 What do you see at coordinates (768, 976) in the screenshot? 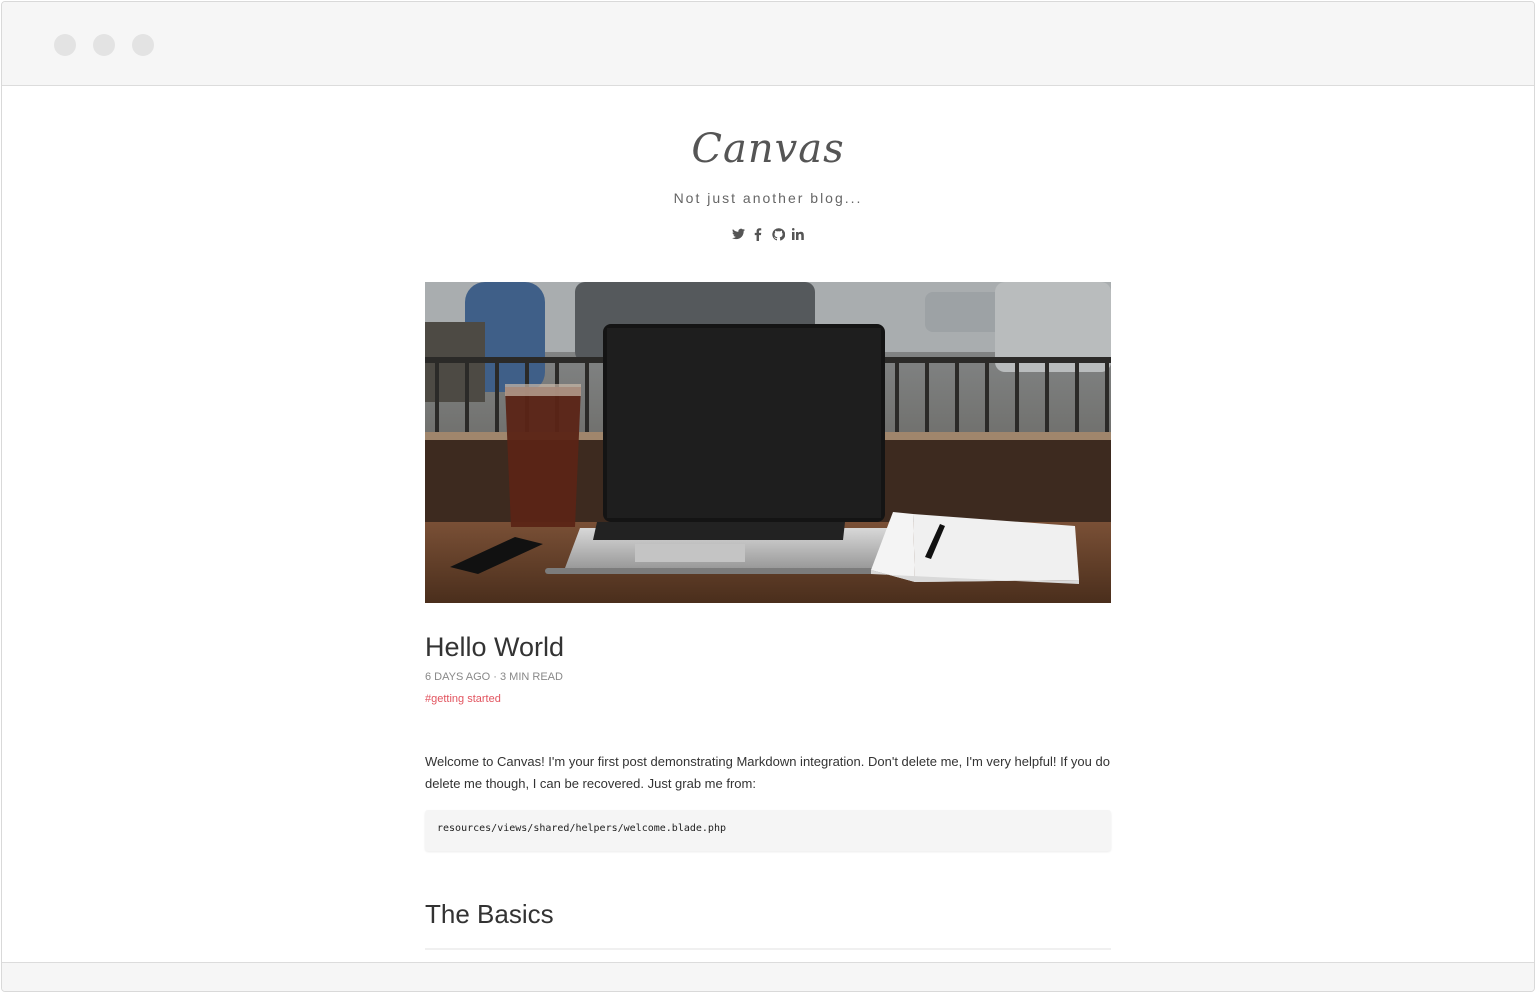
I see `window-bottom-bar` at bounding box center [768, 976].